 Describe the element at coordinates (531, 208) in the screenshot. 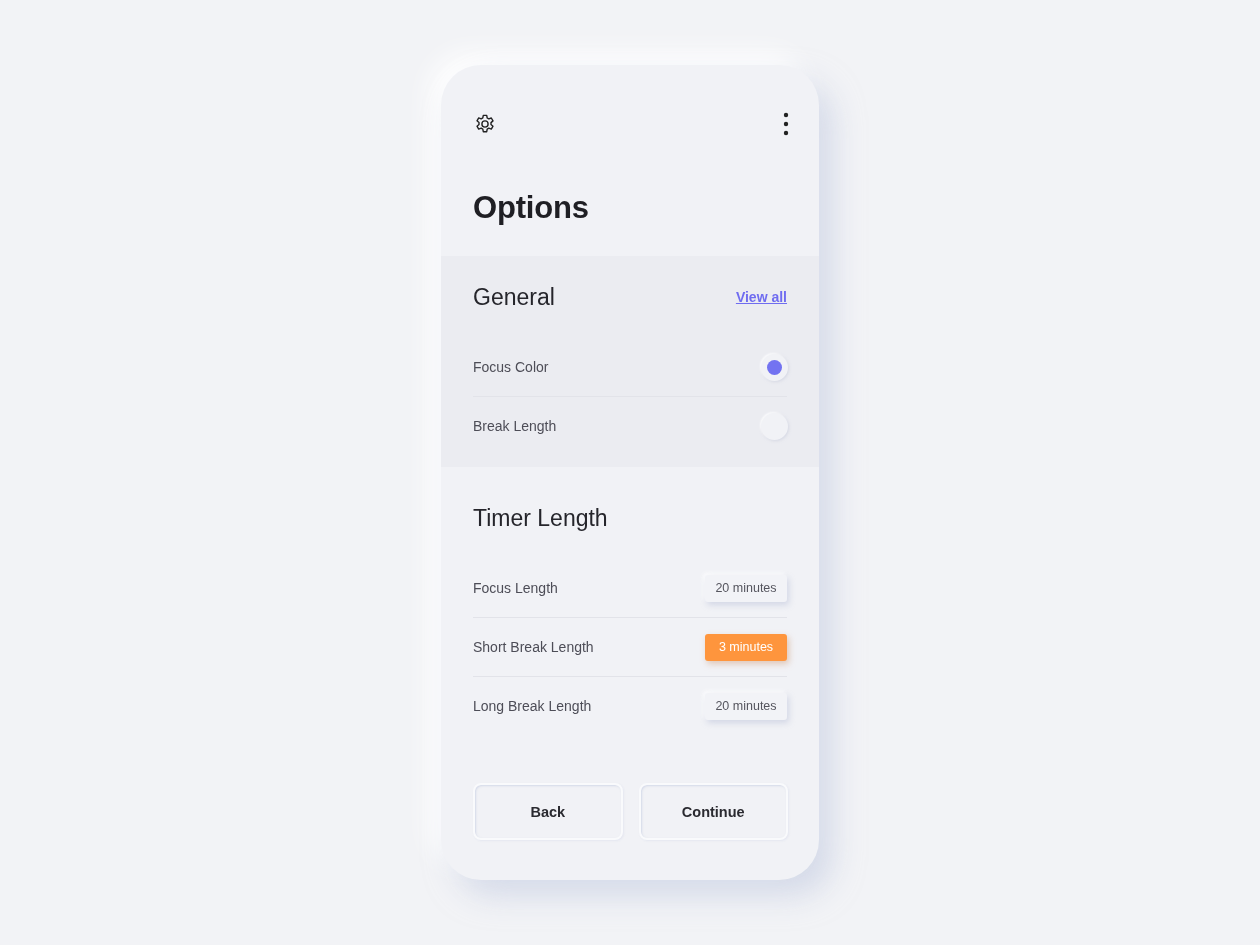

I see `page-title: Options` at that location.